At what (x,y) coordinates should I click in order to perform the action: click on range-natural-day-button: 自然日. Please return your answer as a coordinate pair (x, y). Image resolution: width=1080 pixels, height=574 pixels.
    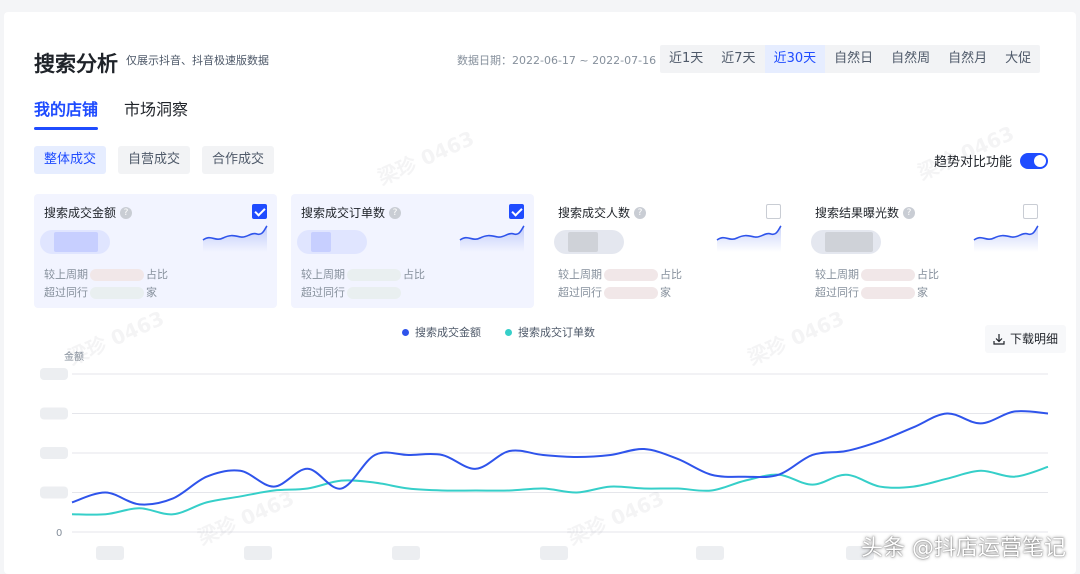
    Looking at the image, I should click on (853, 59).